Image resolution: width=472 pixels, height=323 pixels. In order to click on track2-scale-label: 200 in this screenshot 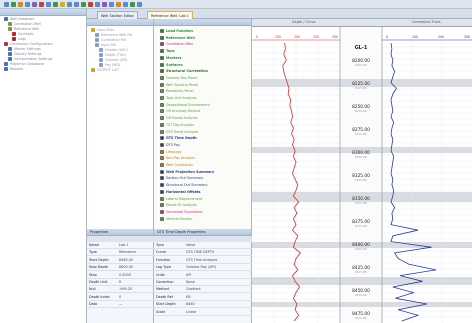, I will do `click(441, 37)`.